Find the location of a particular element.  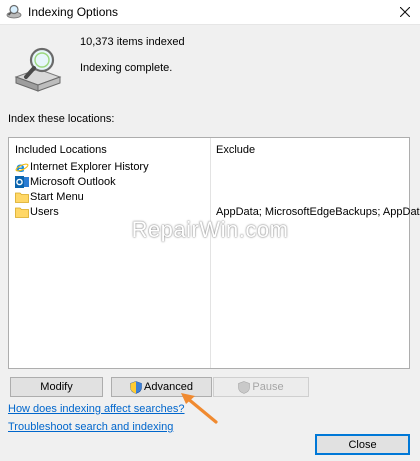

list-item: Microsoft Outlook is located at coordinates (210, 182).